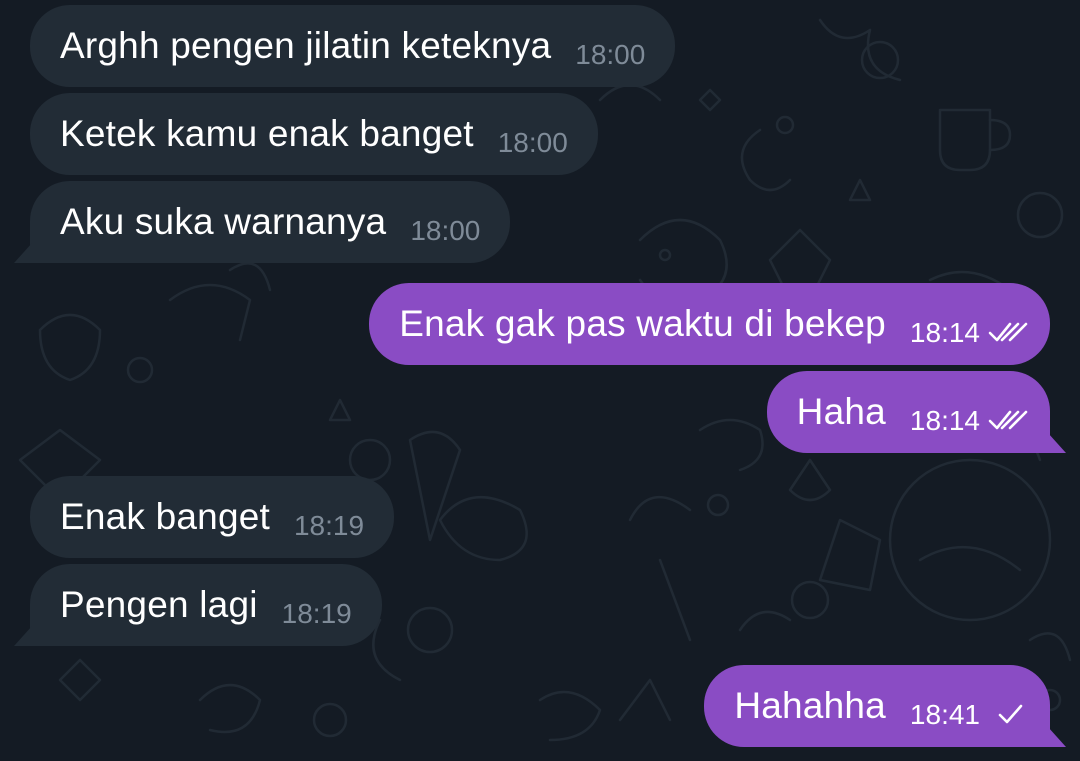 The height and width of the screenshot is (761, 1080). Describe the element at coordinates (642, 323) in the screenshot. I see `message-text: Enak gak pas waktu di bekep` at that location.